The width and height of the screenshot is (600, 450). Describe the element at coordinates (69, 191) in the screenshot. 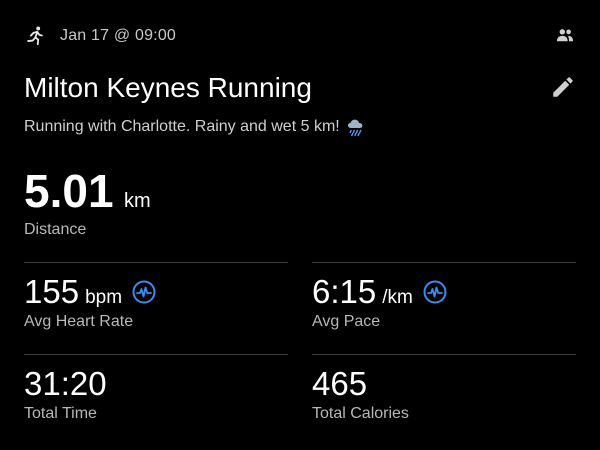

I see `distance-value: 5.01` at that location.